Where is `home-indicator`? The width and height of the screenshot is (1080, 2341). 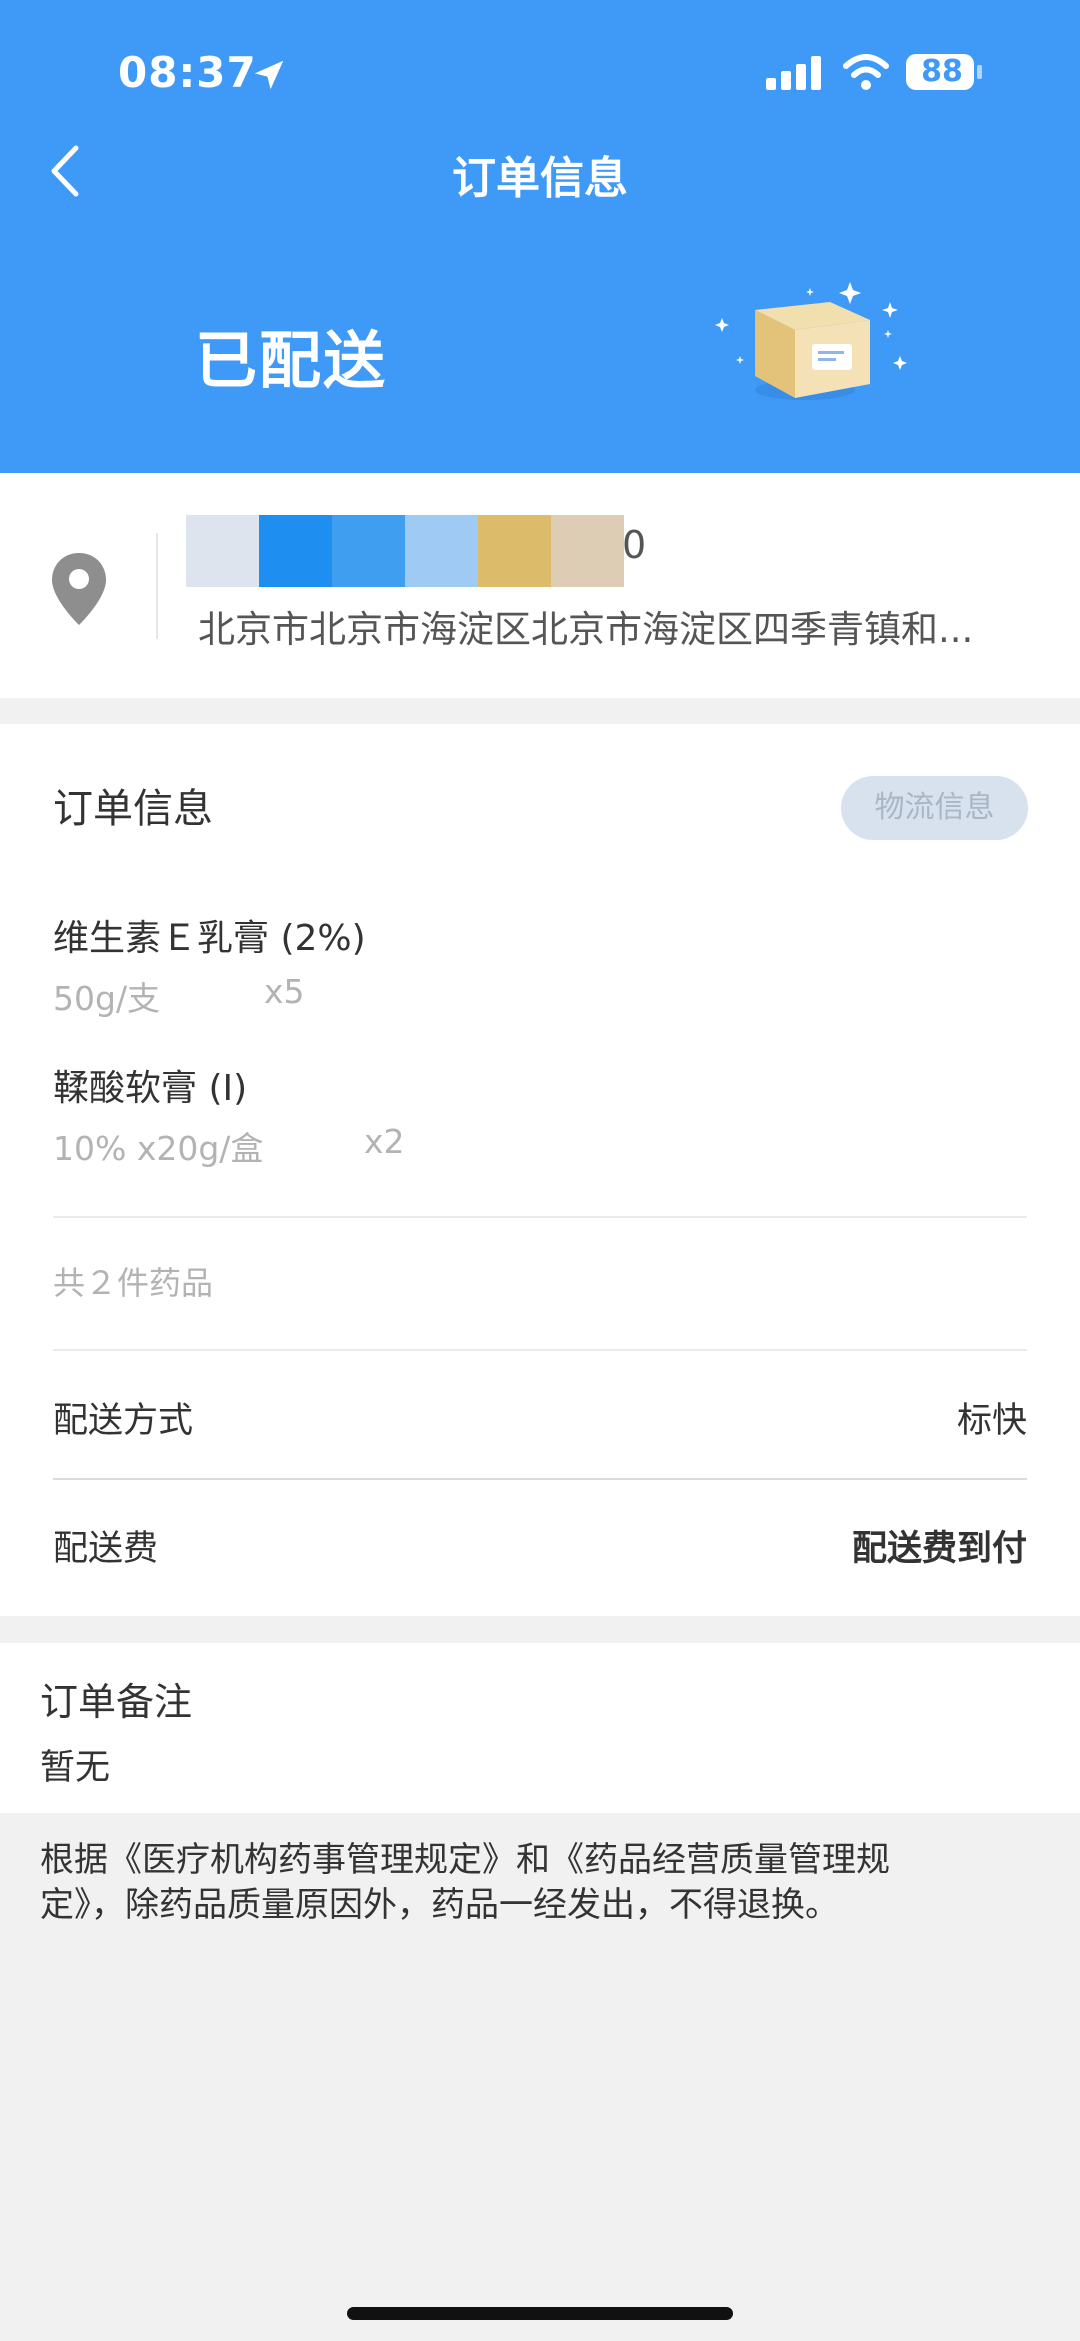
home-indicator is located at coordinates (540, 2313).